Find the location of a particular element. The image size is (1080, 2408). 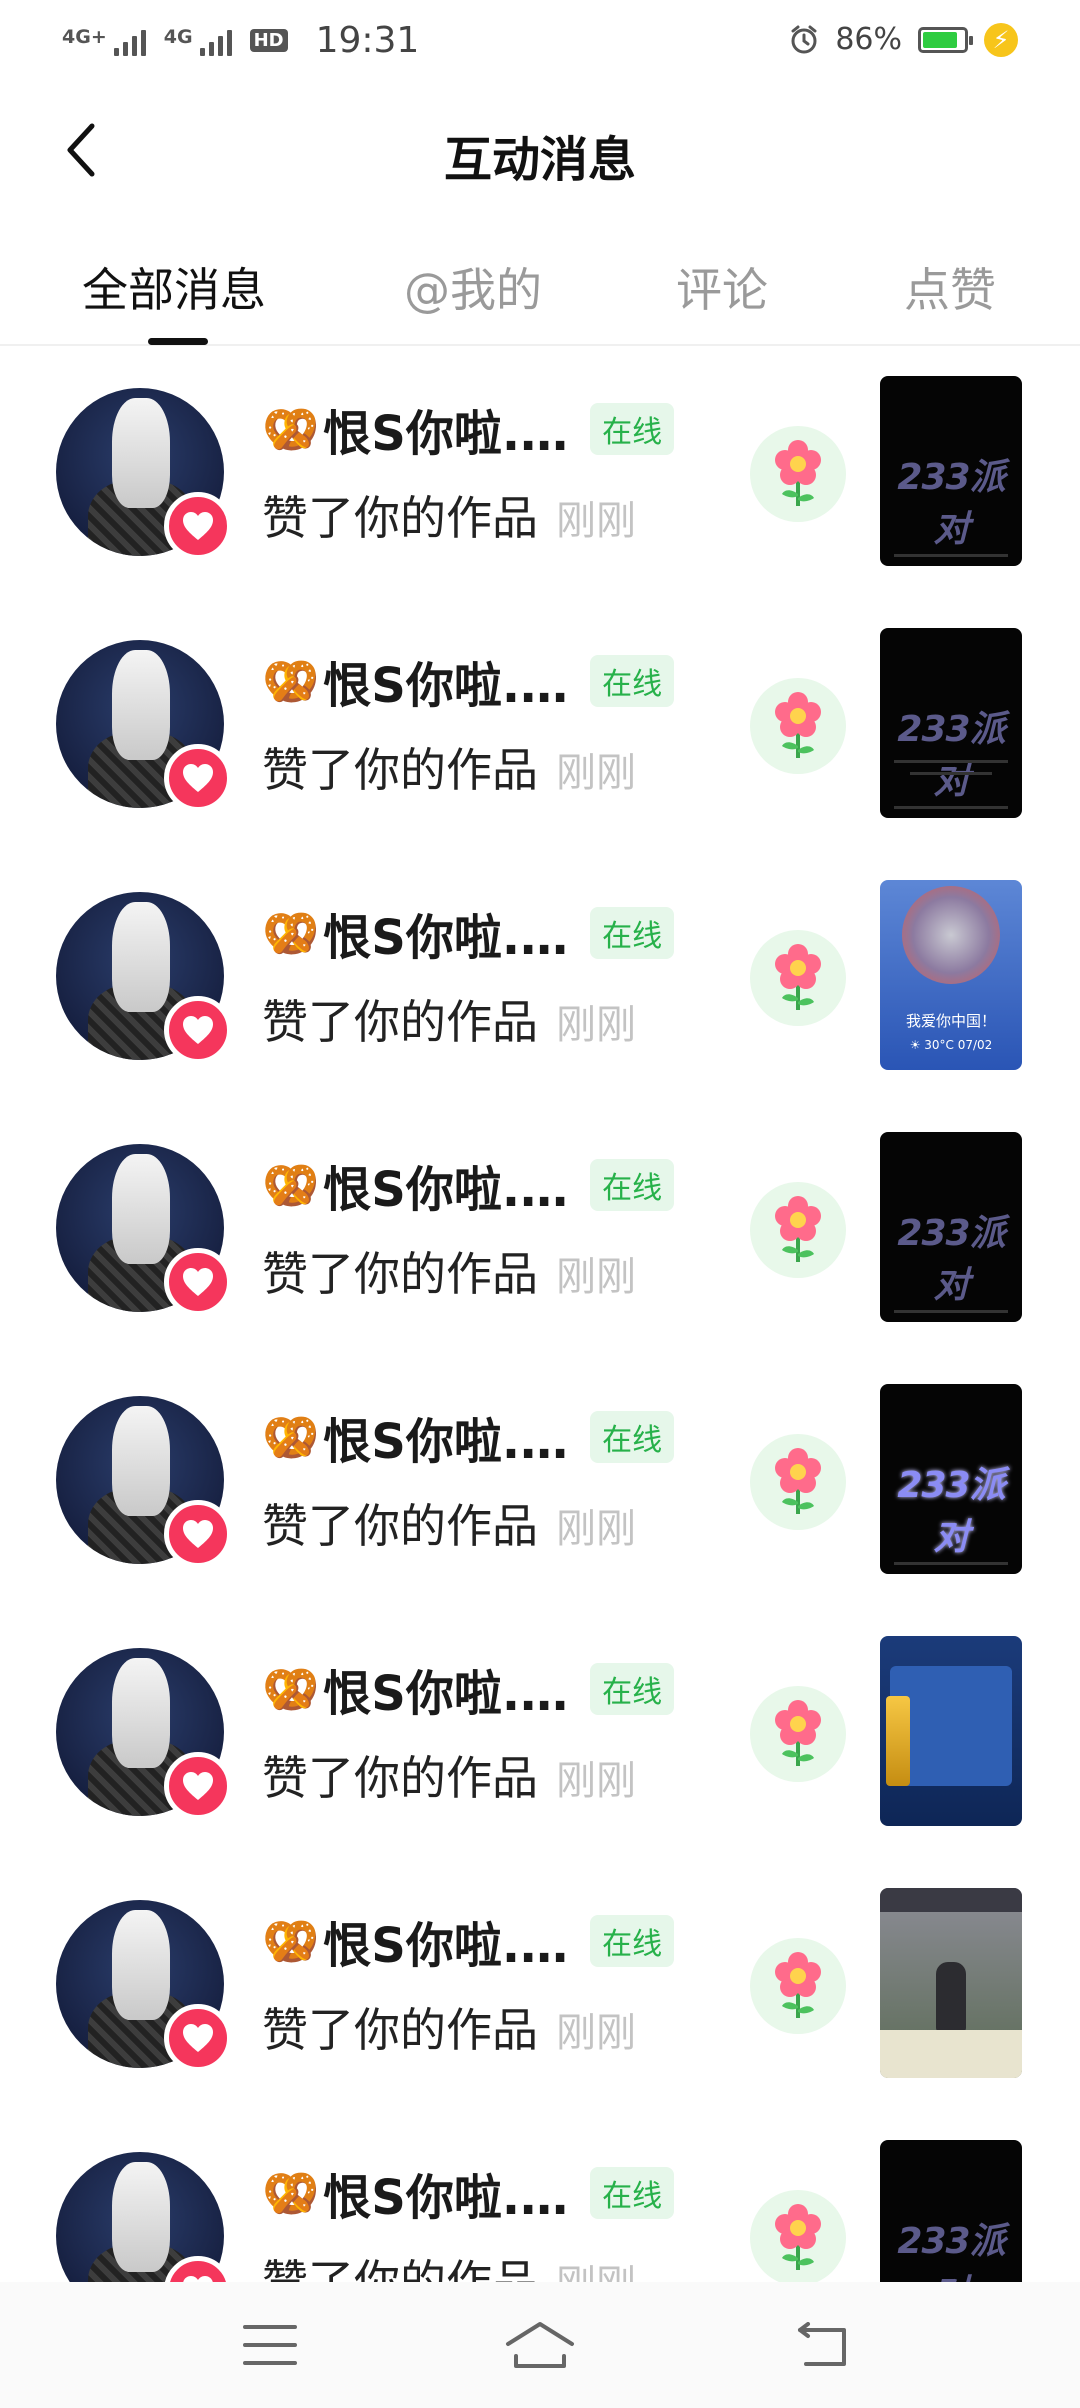

back-arrow-icon is located at coordinates (822, 2344).